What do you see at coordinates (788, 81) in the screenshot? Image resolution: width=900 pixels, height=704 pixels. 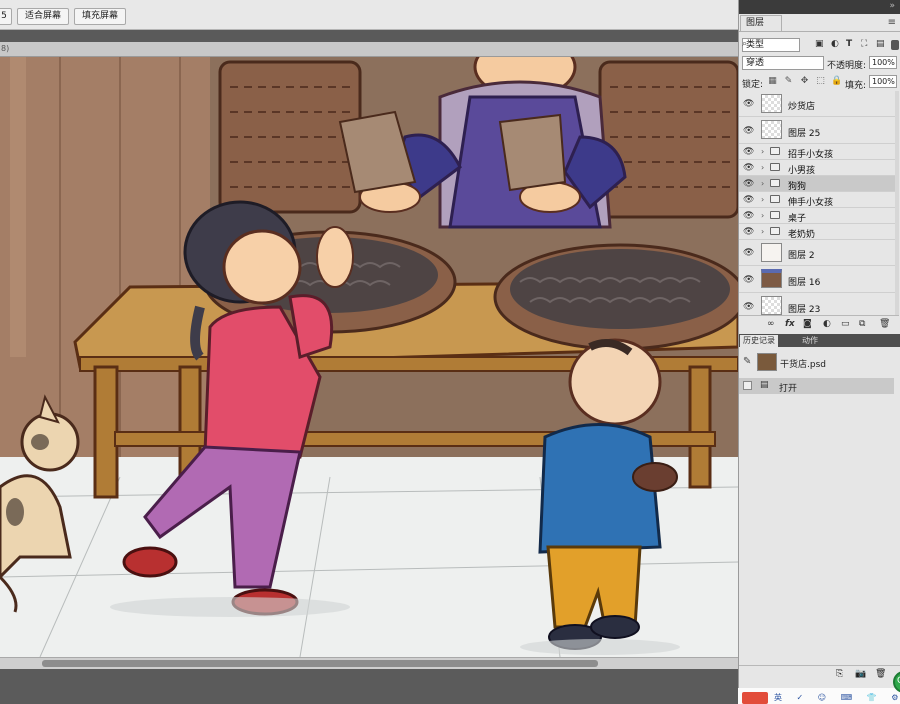 I see `lock-pixels-icon: ✎` at bounding box center [788, 81].